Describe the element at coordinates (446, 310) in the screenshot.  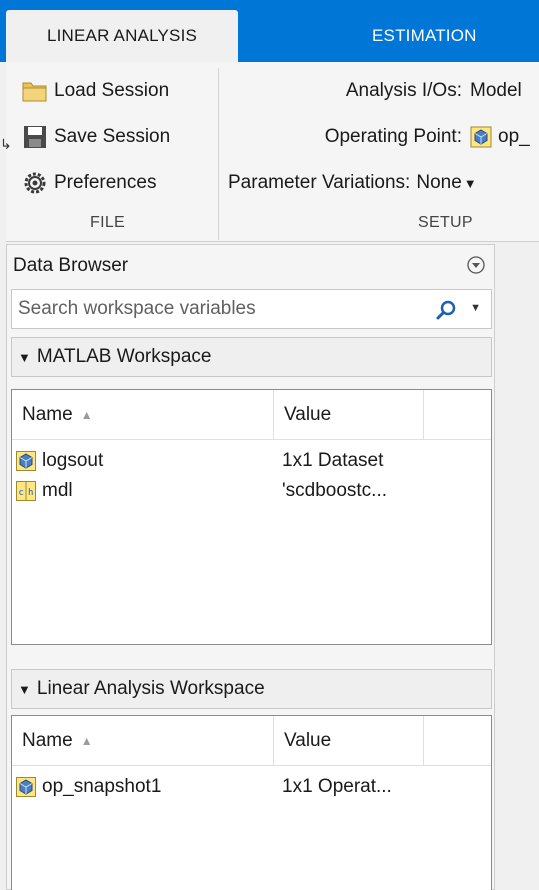
I see `search-icon` at that location.